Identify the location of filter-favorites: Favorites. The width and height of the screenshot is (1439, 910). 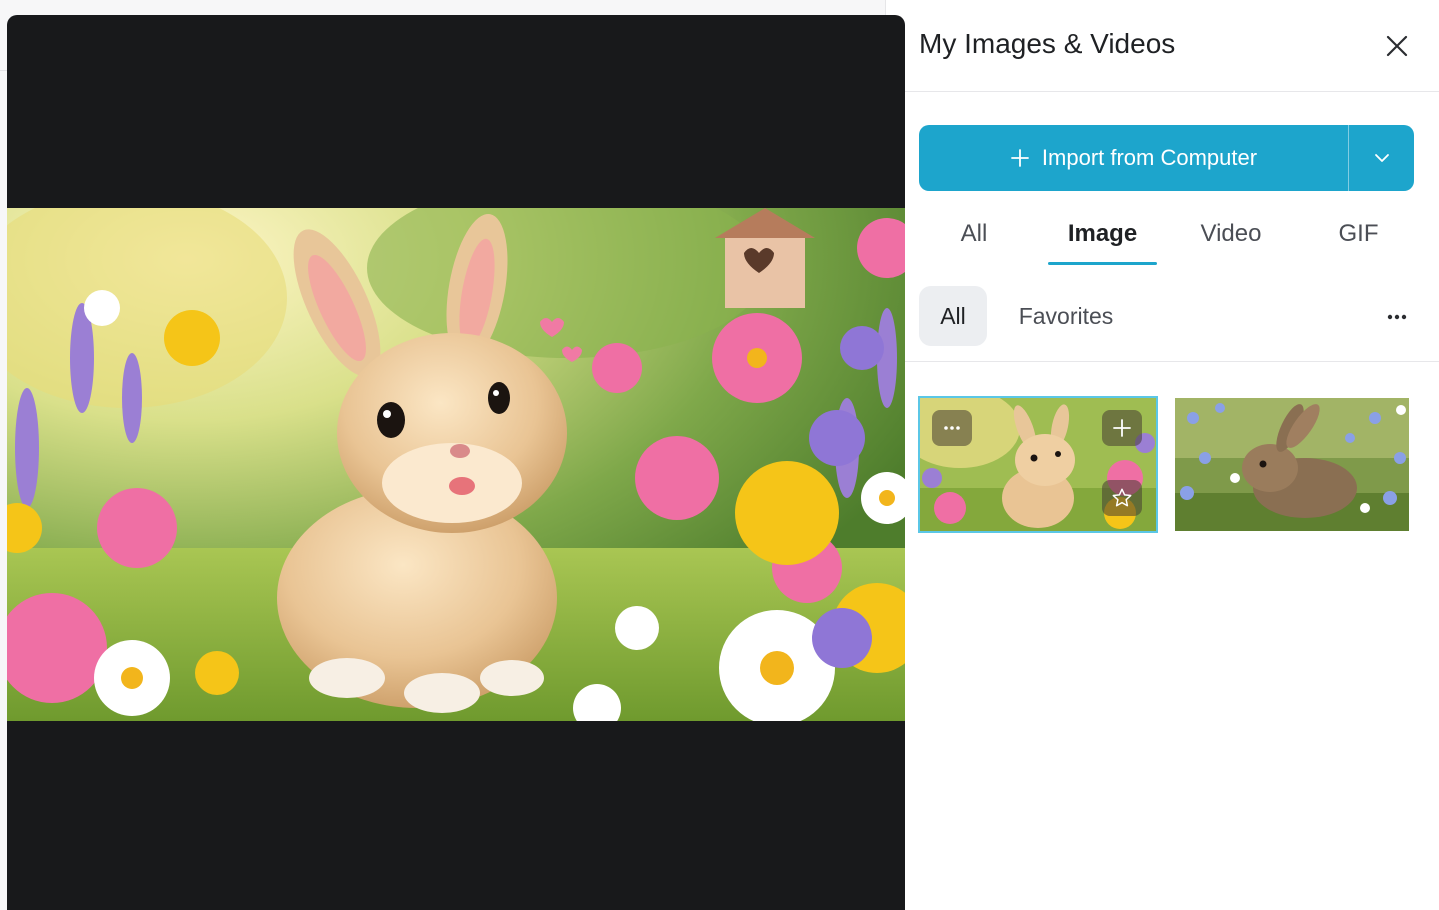
(1066, 316).